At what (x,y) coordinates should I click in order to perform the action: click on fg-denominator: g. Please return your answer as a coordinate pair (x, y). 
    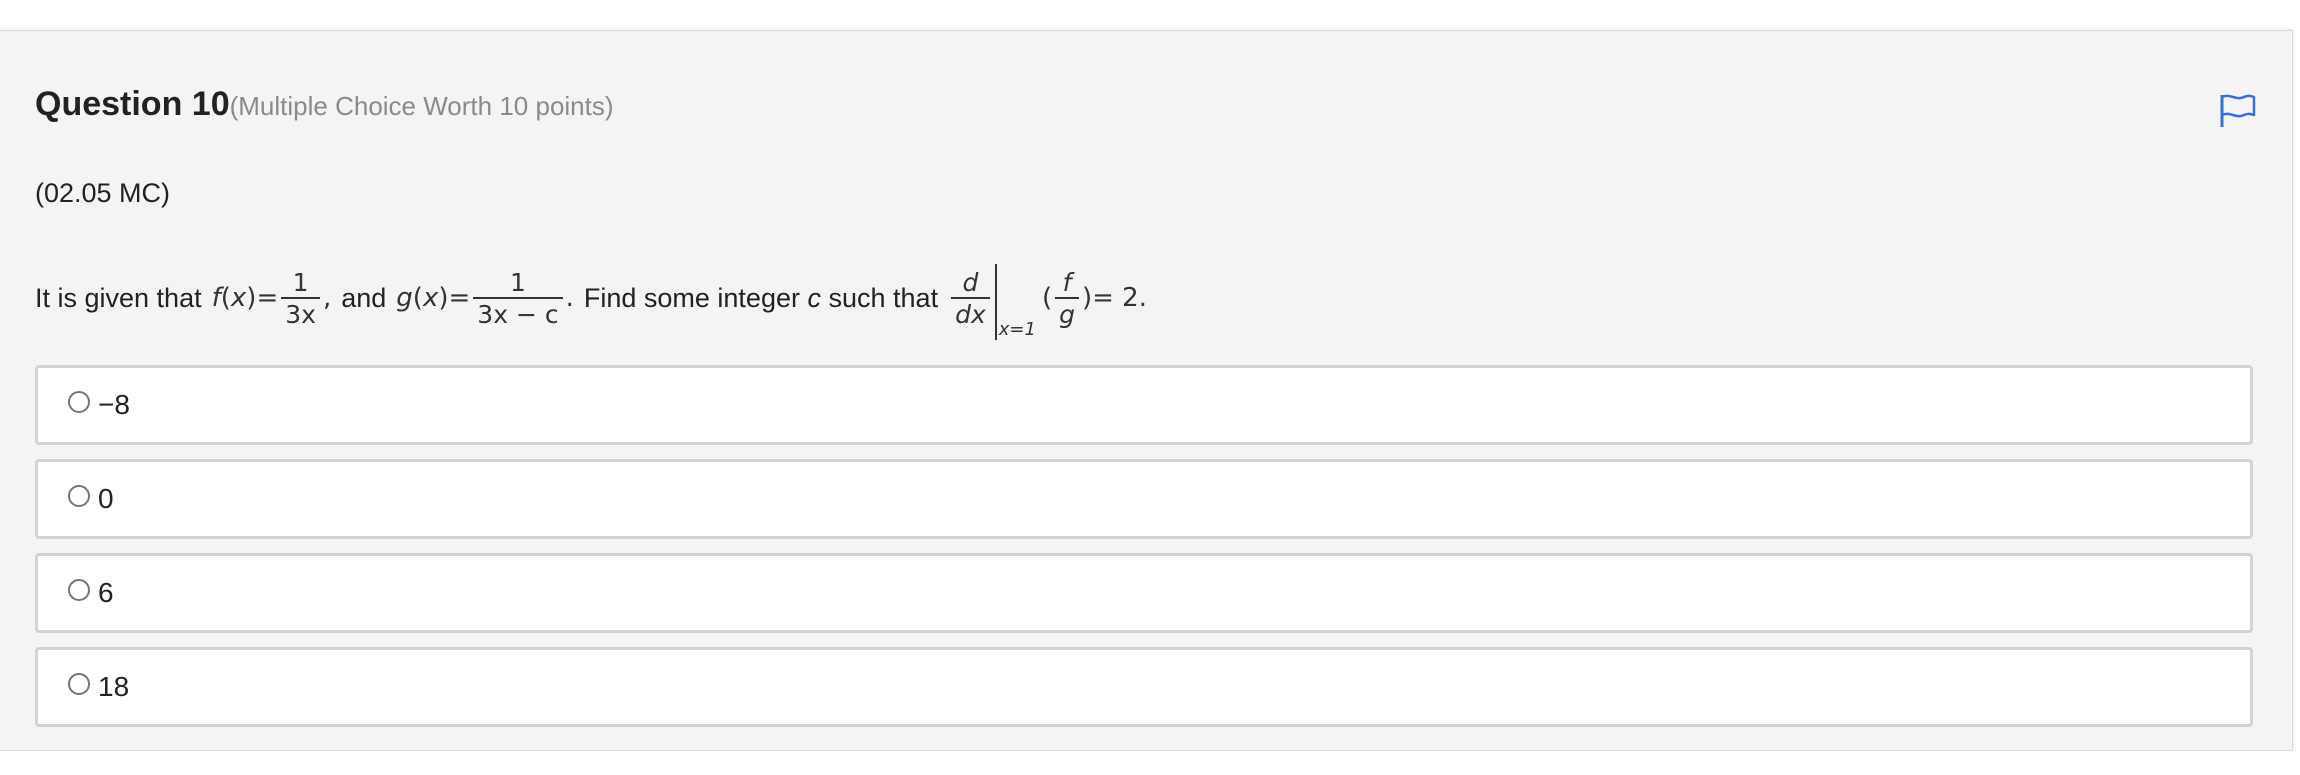
    Looking at the image, I should click on (1067, 311).